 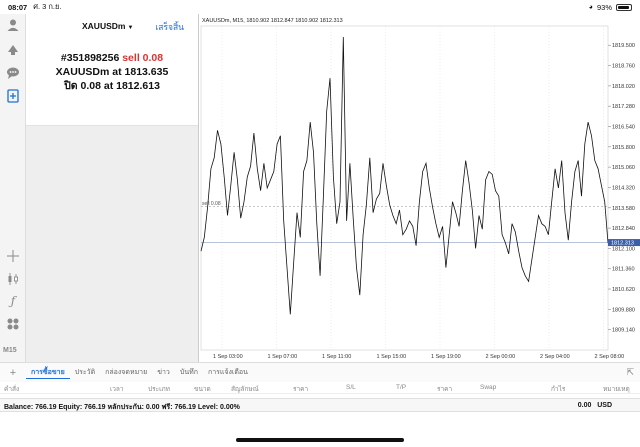 I want to click on order-open-prefix: XAUUSDm at, so click(x=88, y=72).